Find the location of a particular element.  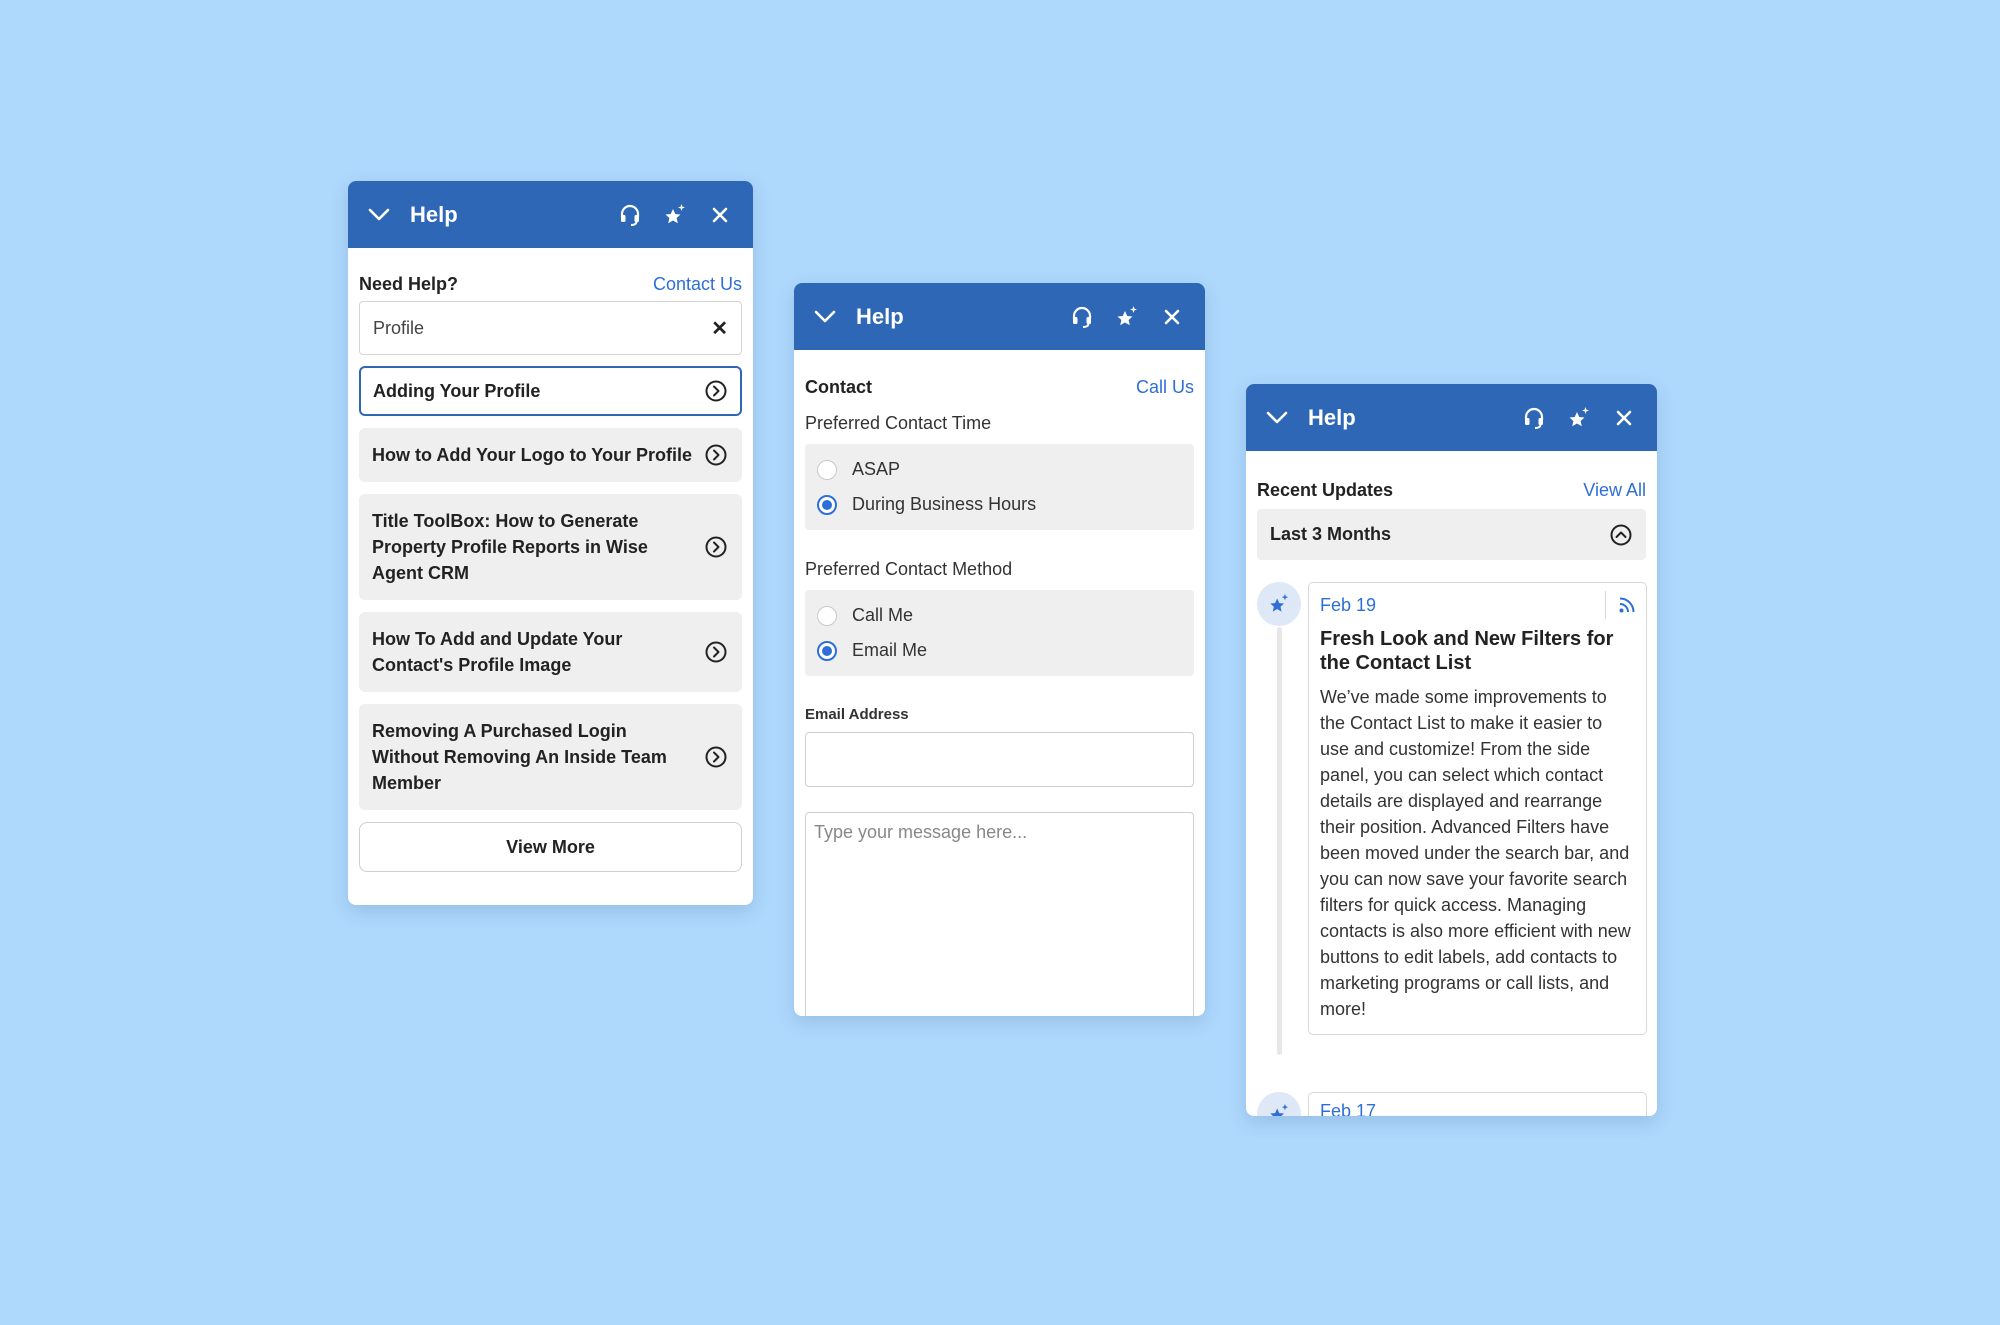

update-card: Feb 17 is located at coordinates (1477, 1104).